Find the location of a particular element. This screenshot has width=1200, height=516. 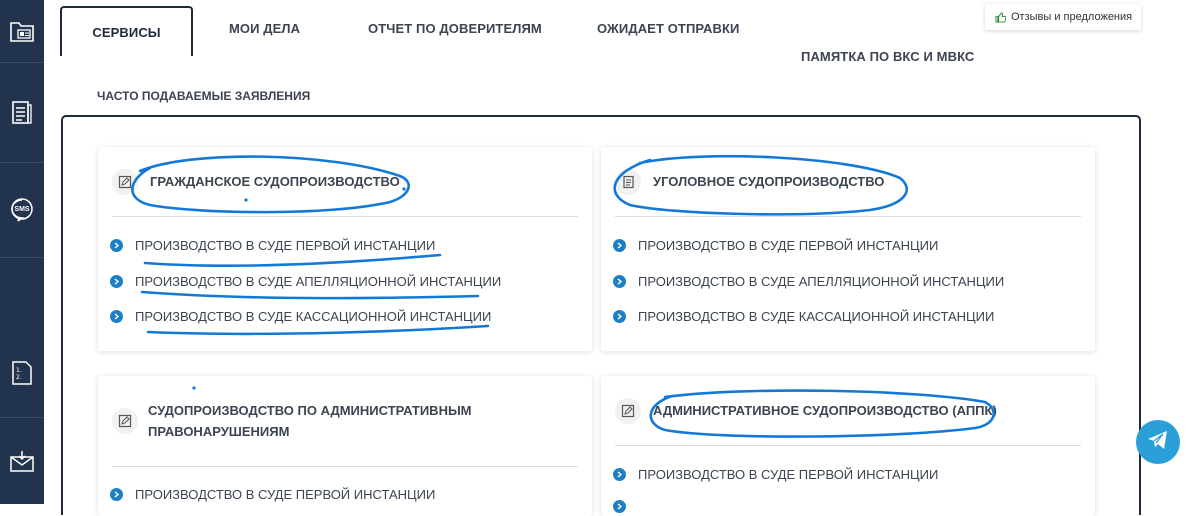

card-header: АДМИНИСТРАТИВНОЕ СУДОПРОИЗВОДСТВО (АППК) is located at coordinates (848, 411).